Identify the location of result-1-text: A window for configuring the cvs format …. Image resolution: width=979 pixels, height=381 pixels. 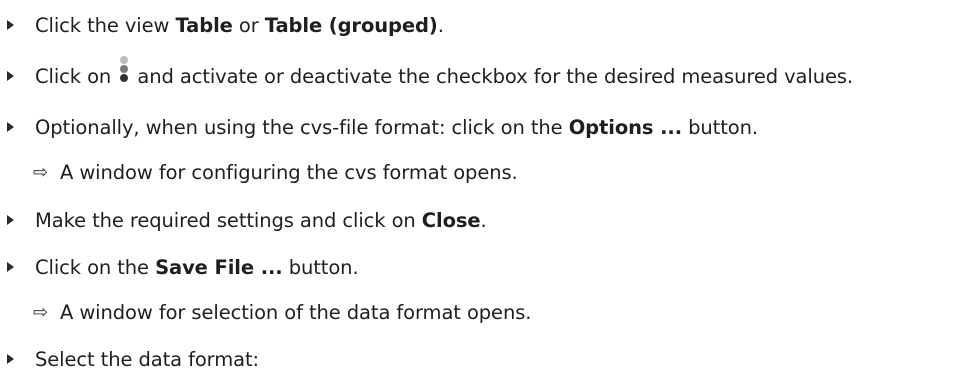
(289, 172).